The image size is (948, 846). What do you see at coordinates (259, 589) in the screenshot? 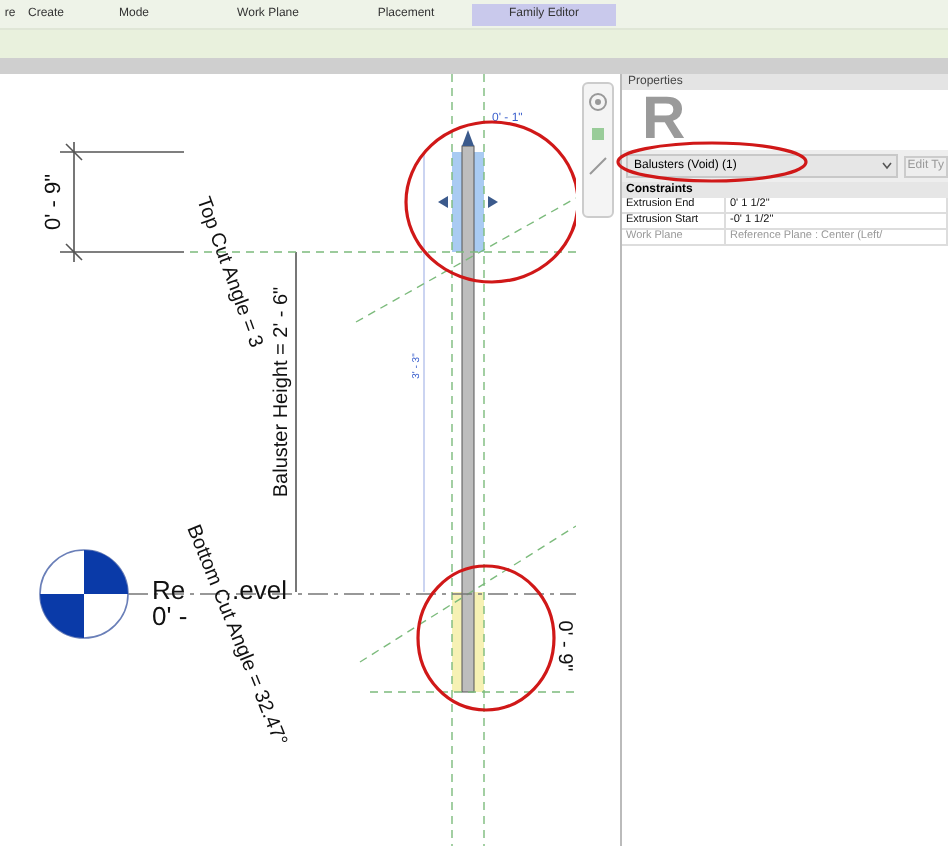
I see `level-label: .evel` at bounding box center [259, 589].